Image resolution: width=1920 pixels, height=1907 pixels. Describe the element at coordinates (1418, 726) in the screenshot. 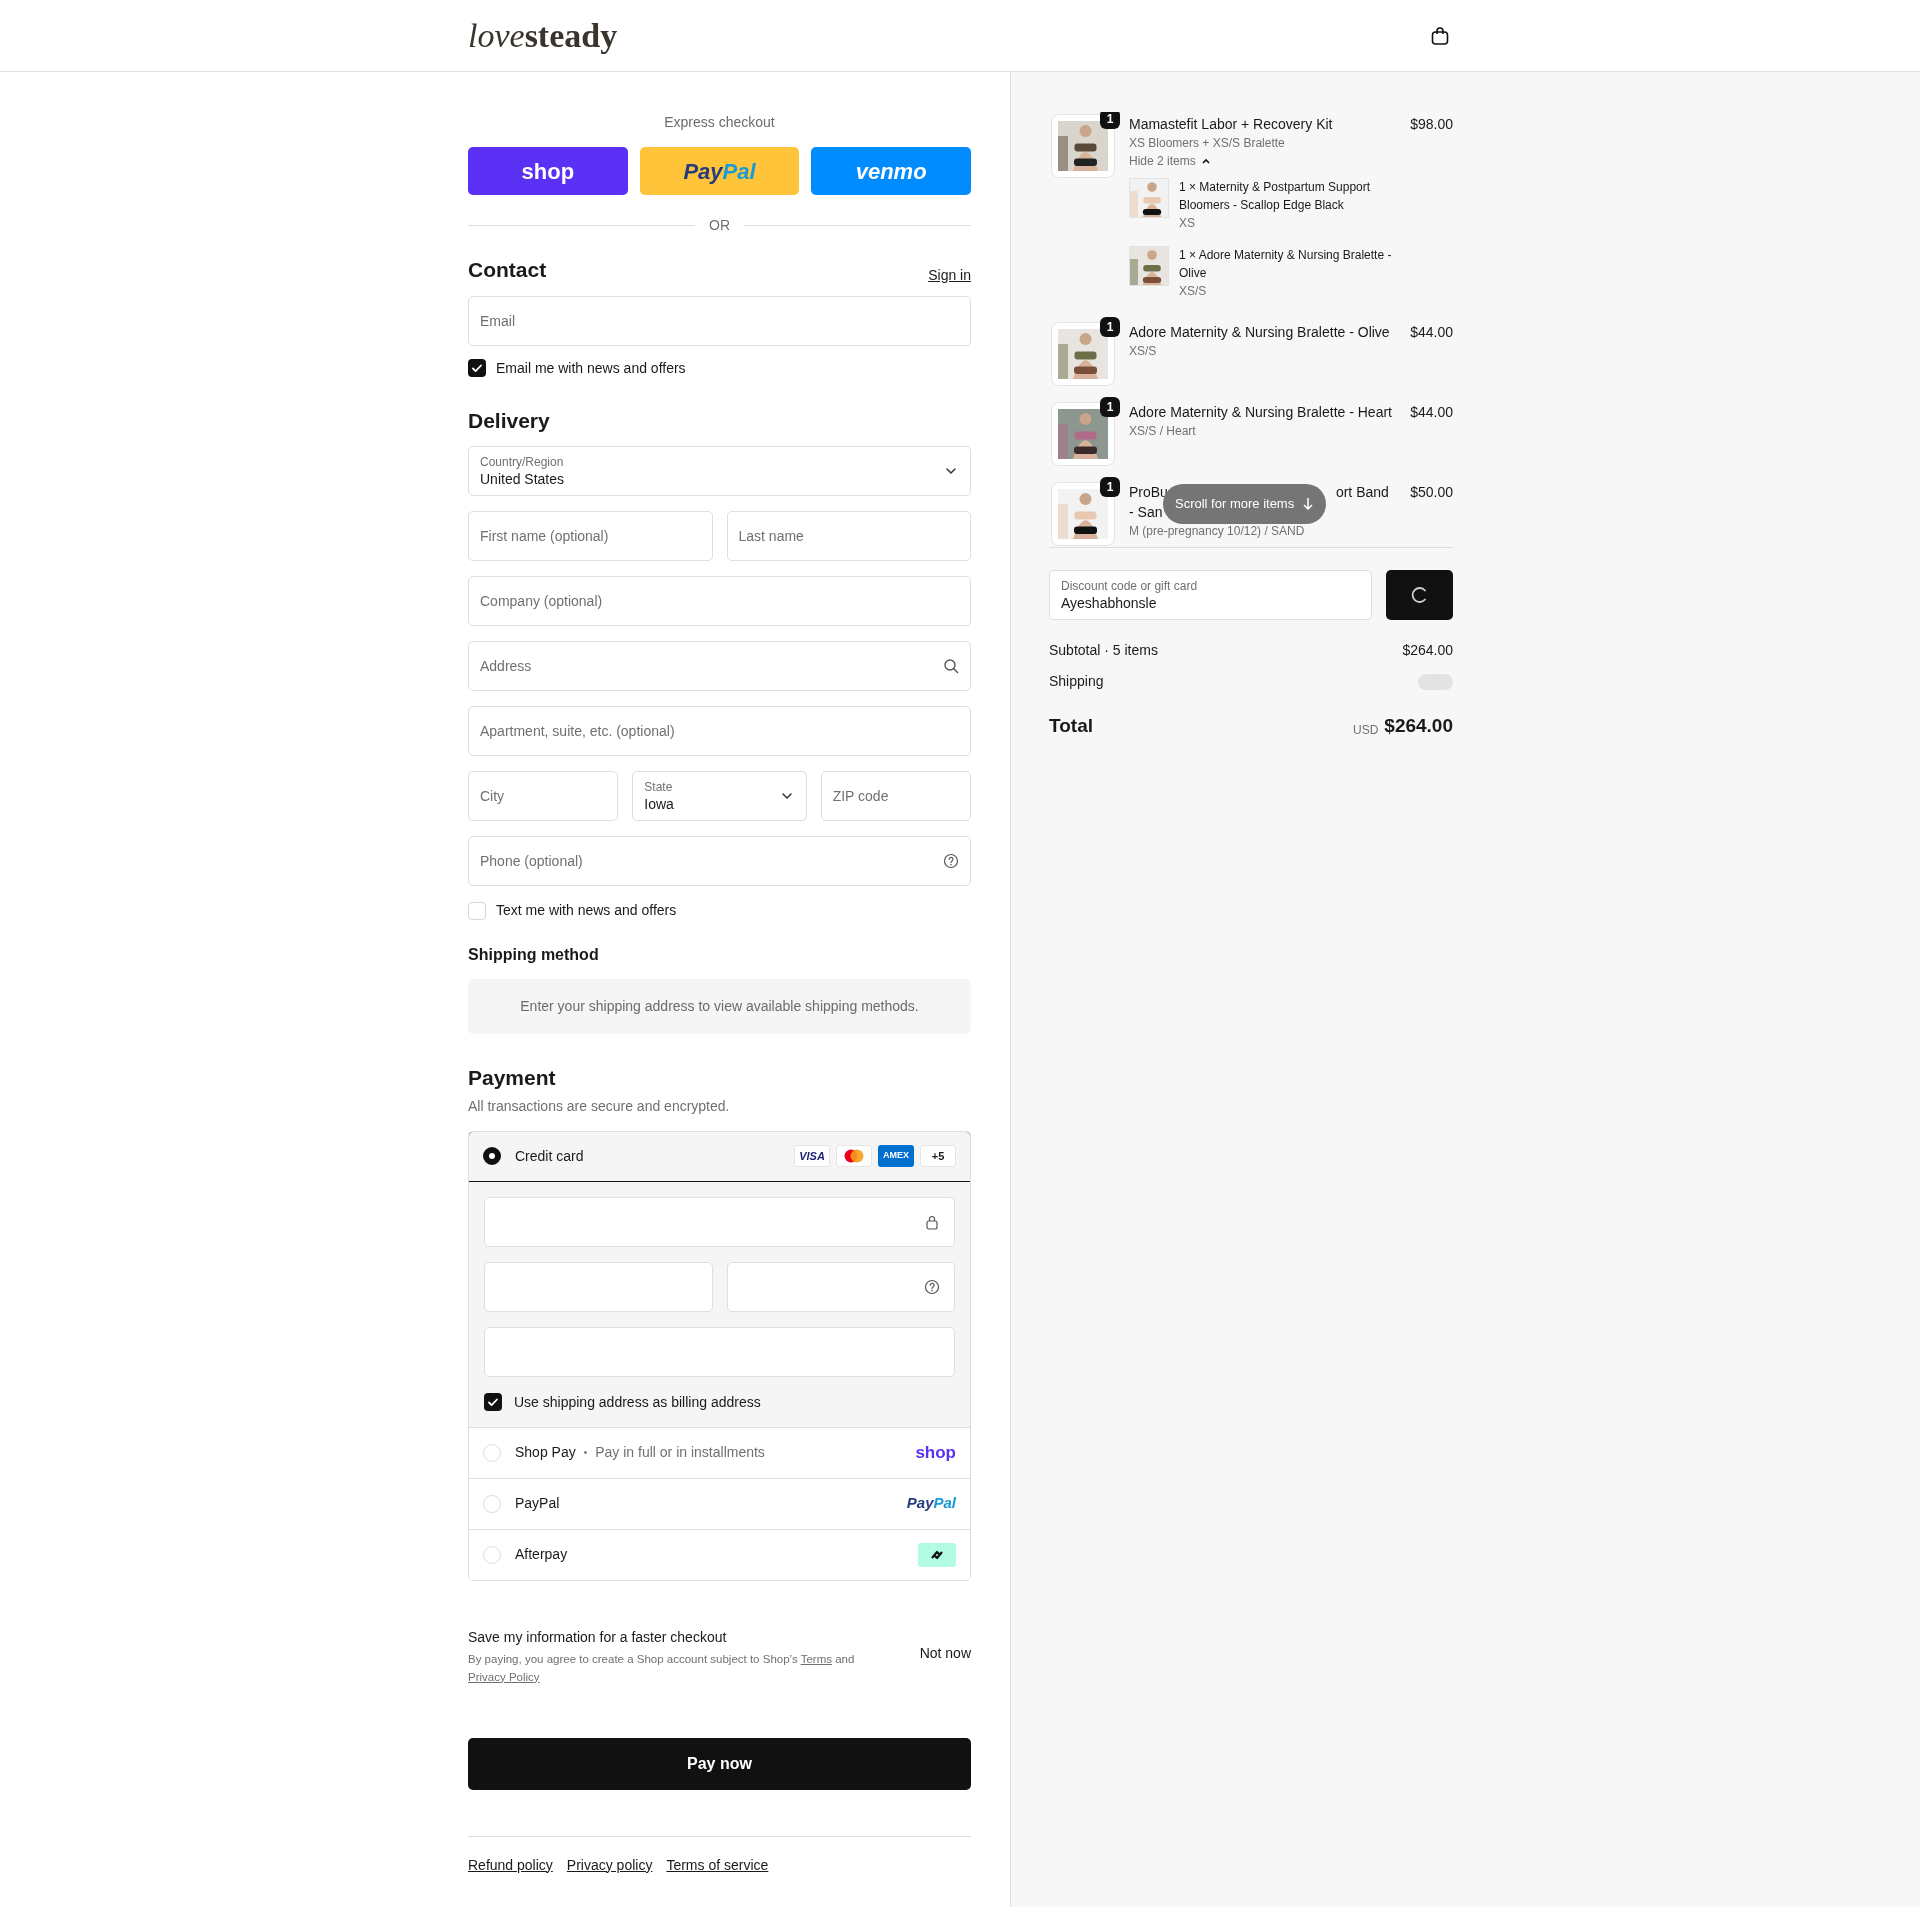

I see `total-value: $264.00` at that location.